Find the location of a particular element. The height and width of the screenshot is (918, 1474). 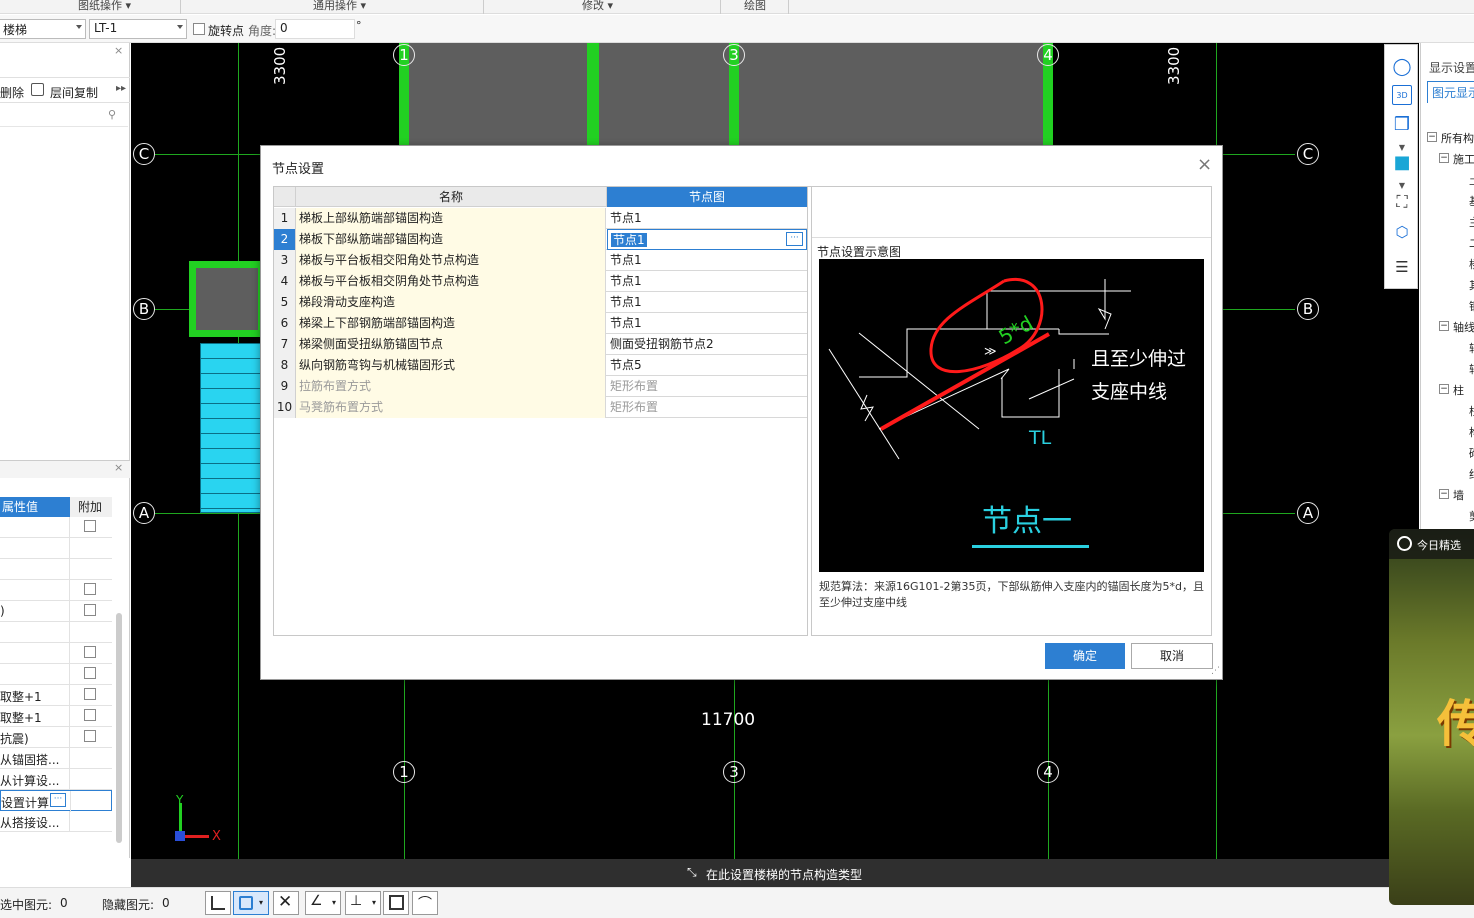

table-row: 3 梯板与平台板相交阳角处节点构造 节点1 is located at coordinates (540, 260).